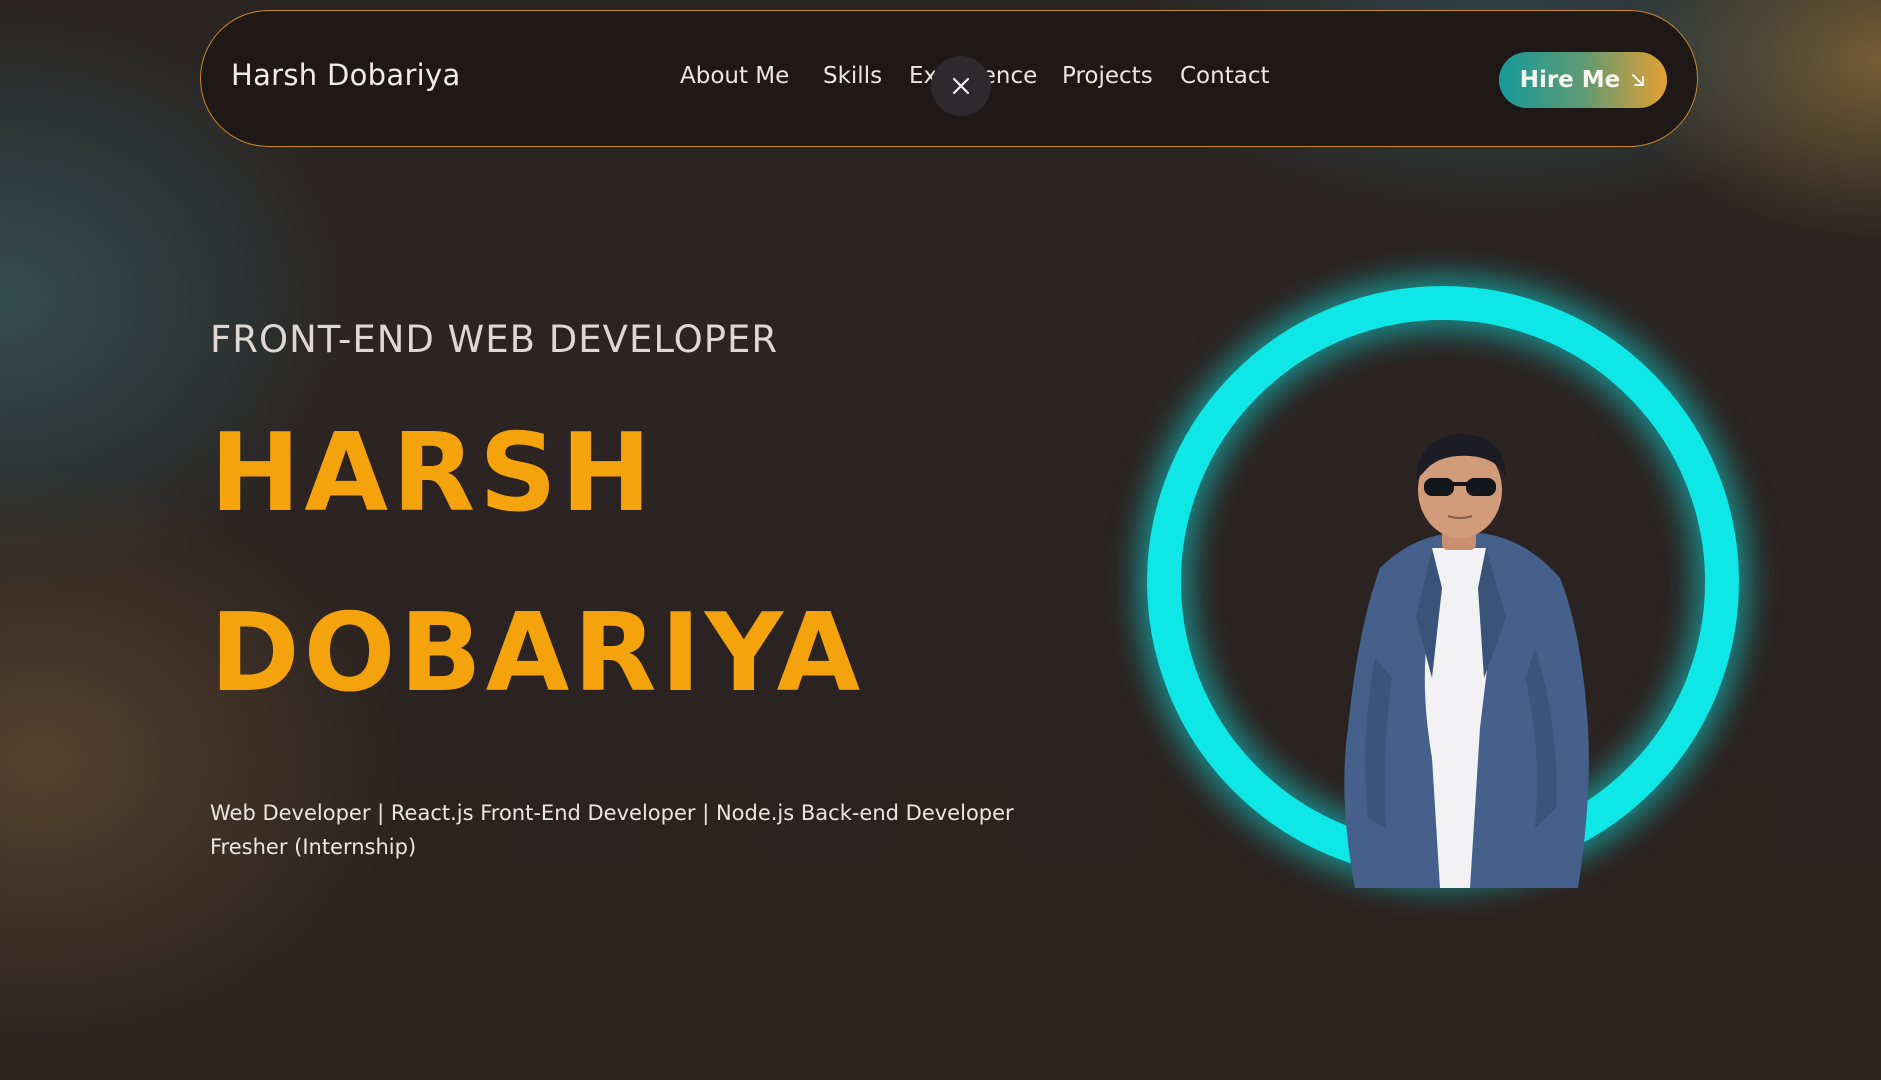  I want to click on brand-name: Harsh Dobariya, so click(346, 75).